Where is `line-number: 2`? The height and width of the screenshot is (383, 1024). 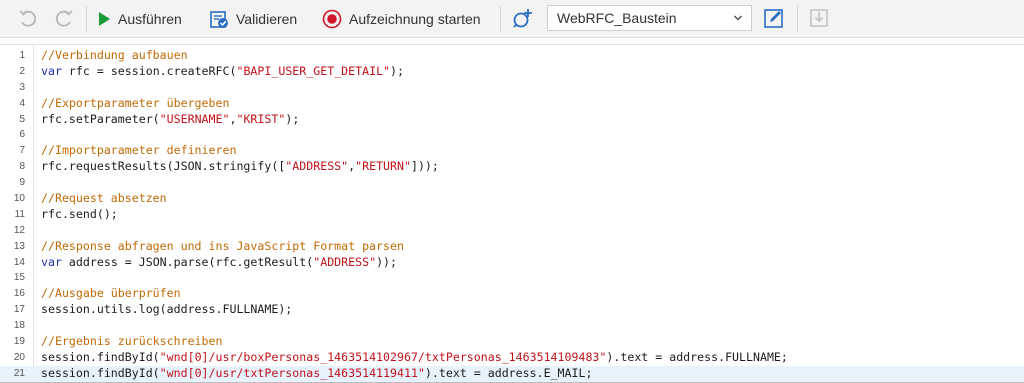
line-number: 2 is located at coordinates (22, 71).